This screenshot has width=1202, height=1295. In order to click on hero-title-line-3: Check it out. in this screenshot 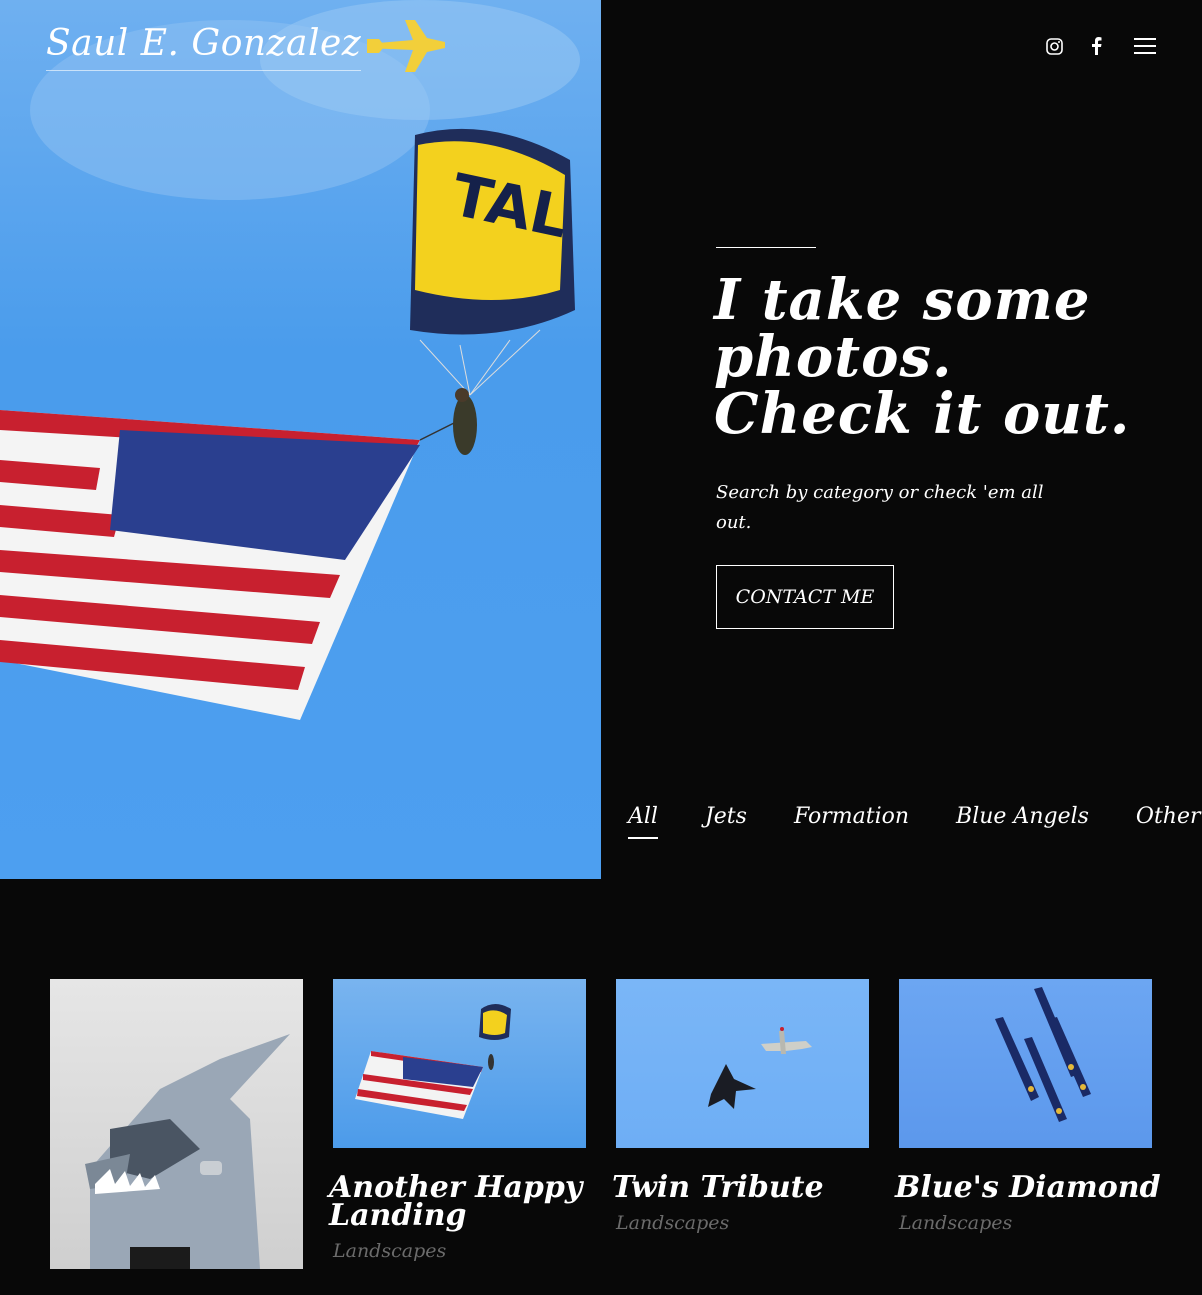, I will do `click(922, 414)`.